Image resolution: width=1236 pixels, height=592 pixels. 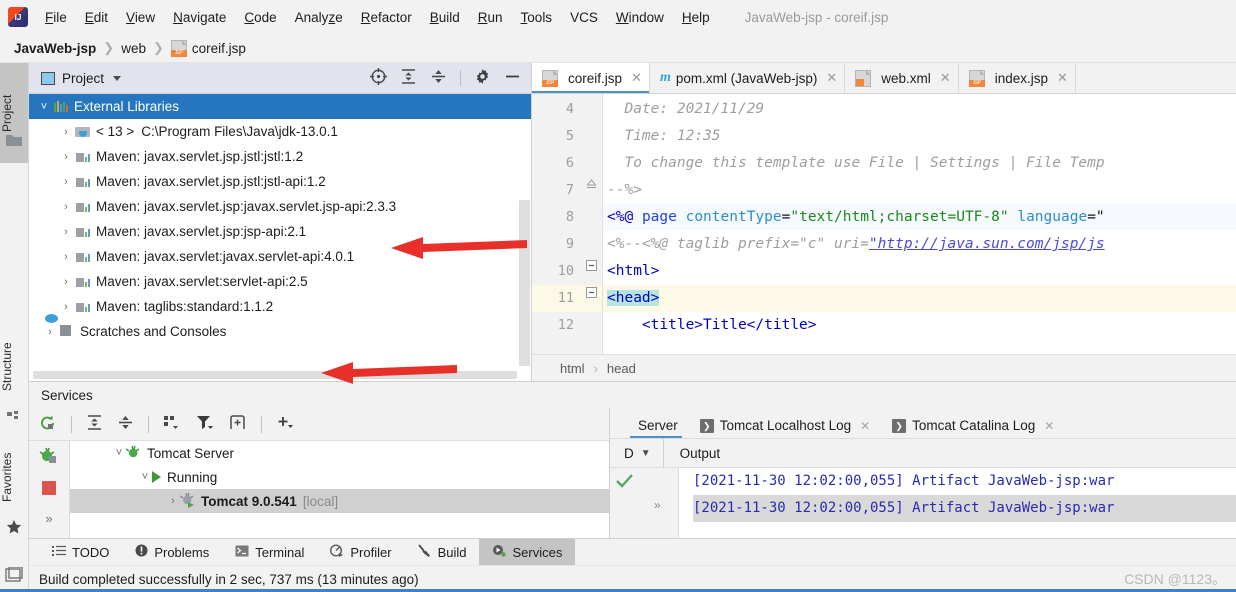 I want to click on tool-button-services: Services, so click(x=527, y=552).